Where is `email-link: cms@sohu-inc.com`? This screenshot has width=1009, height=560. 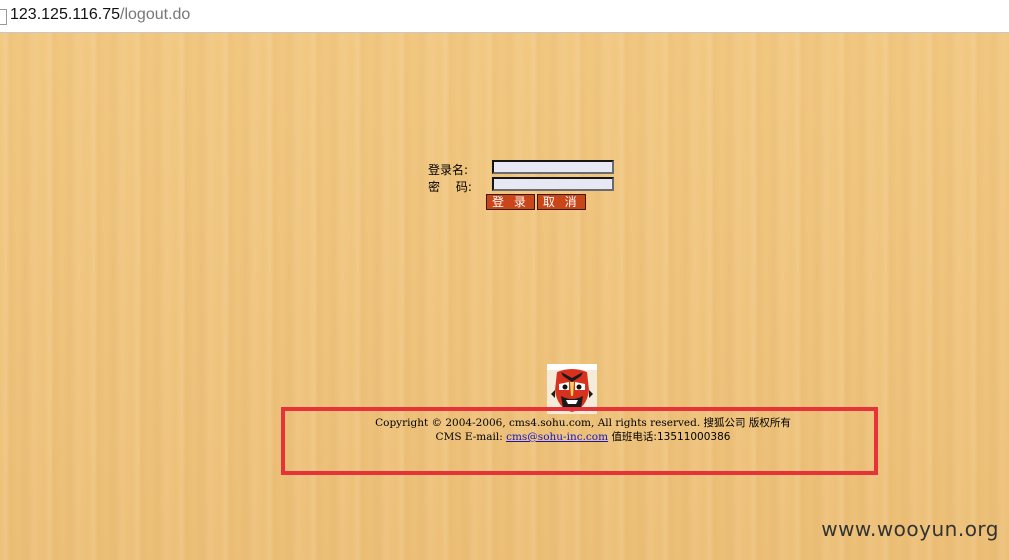 email-link: cms@sohu-inc.com is located at coordinates (557, 437).